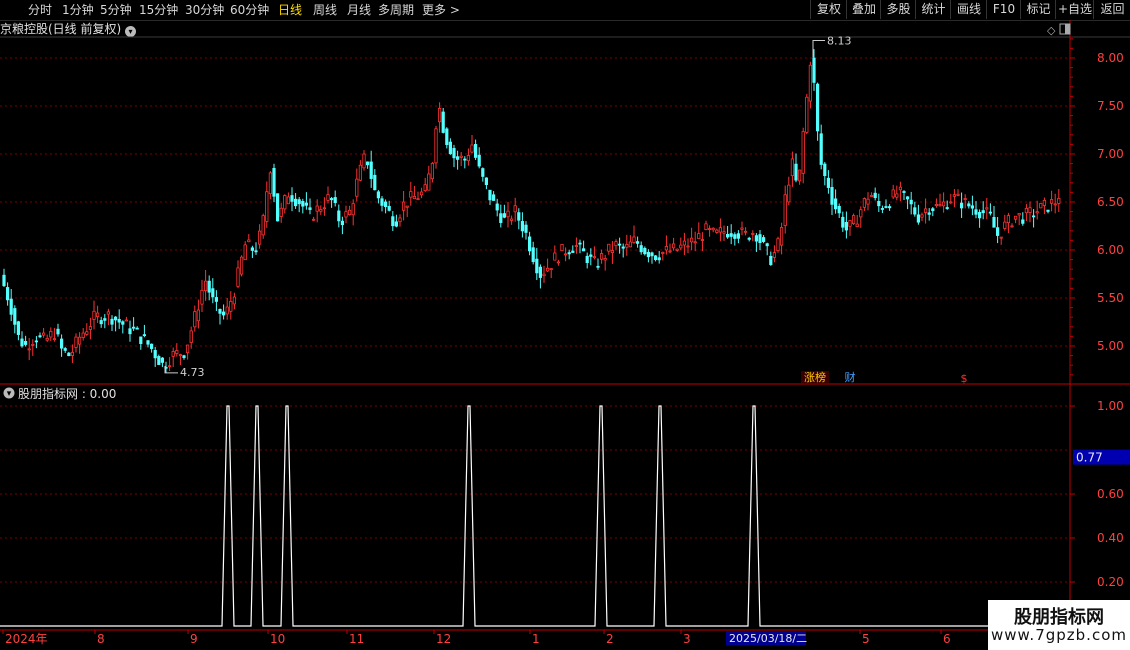  I want to click on price-tick-label: 7.00, so click(1110, 154).